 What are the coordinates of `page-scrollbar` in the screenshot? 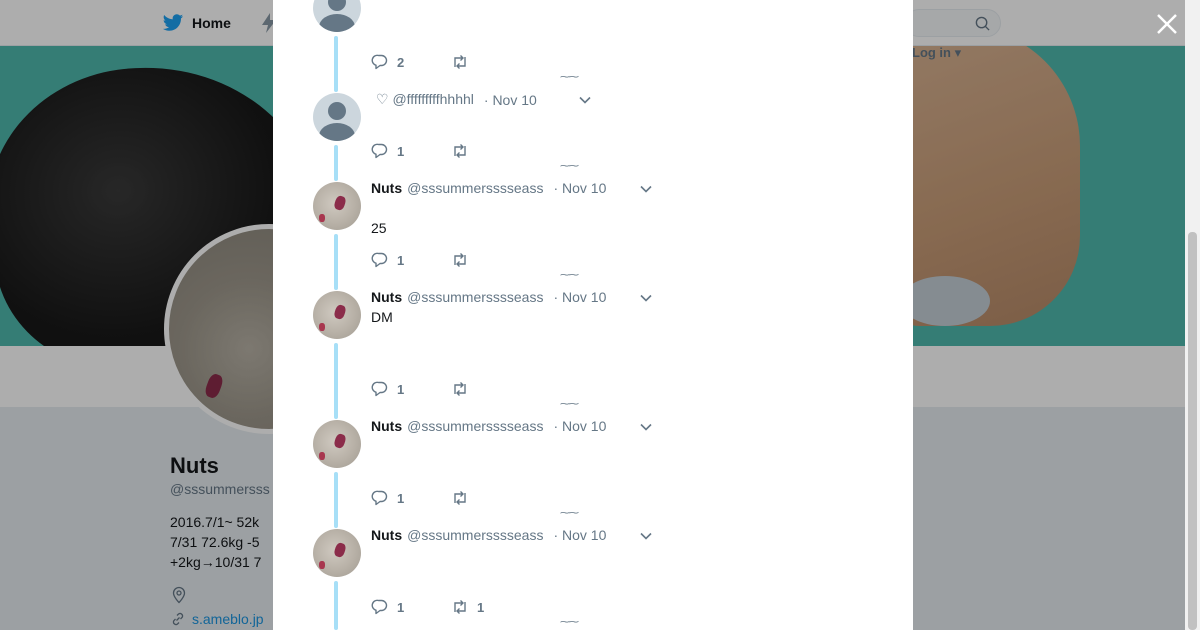 It's located at (1192, 315).